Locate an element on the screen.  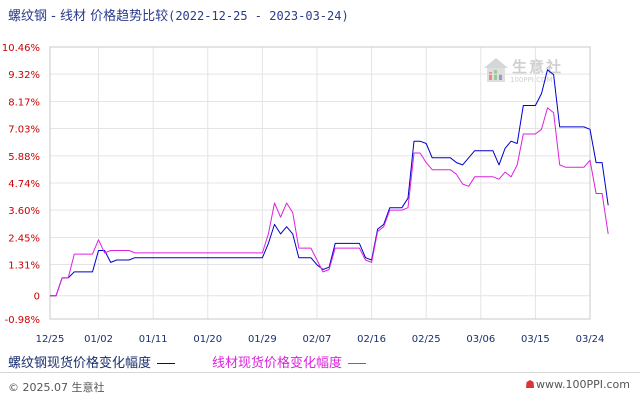
y-tick-label: 2.45% is located at coordinates (24, 238).